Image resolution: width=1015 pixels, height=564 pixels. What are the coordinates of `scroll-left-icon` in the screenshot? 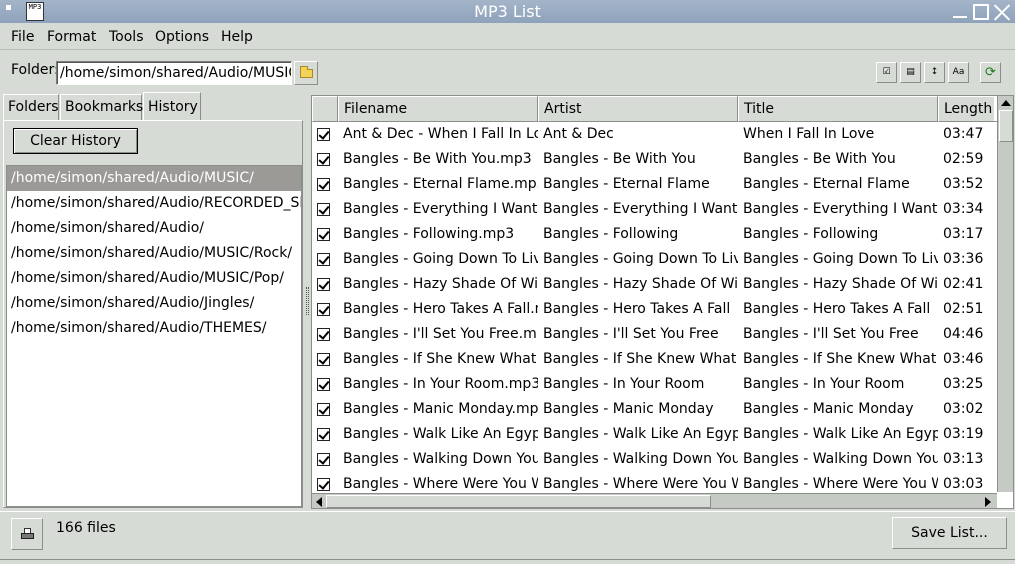 It's located at (319, 502).